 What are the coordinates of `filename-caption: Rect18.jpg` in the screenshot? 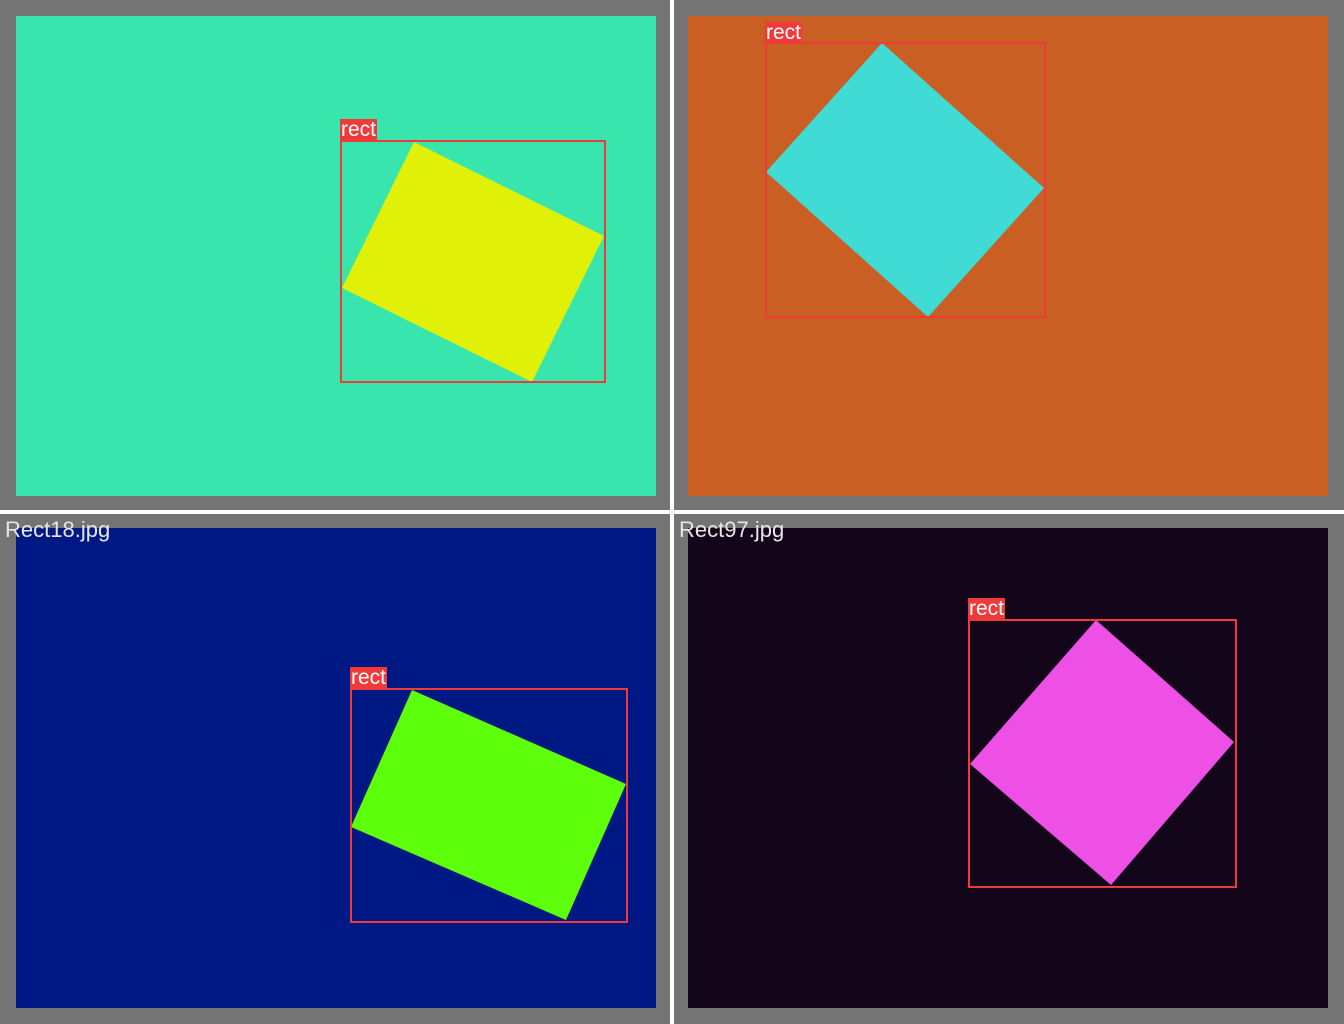 It's located at (58, 529).